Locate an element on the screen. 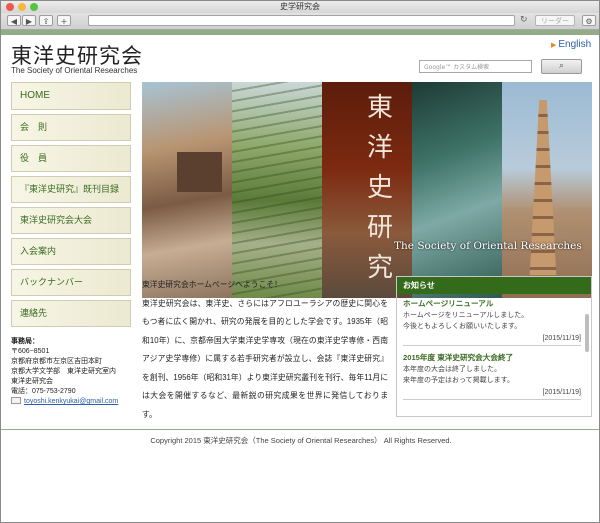  back-button: ◀ is located at coordinates (14, 20).